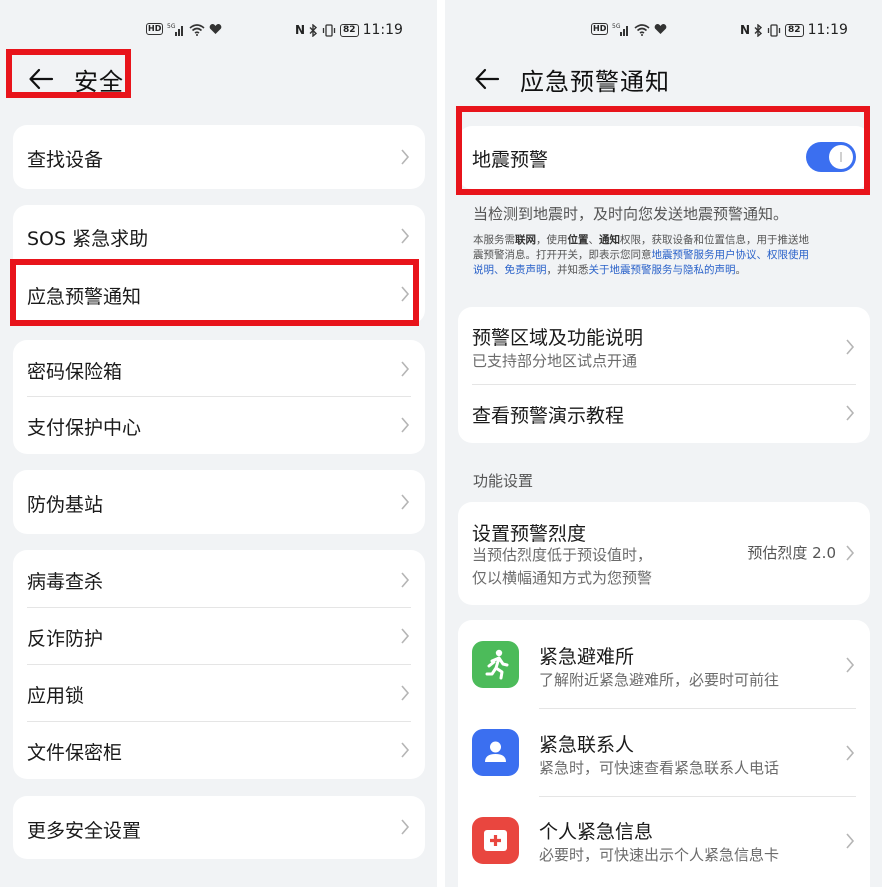 The image size is (882, 887). I want to click on row-label: 查找设备, so click(65, 160).